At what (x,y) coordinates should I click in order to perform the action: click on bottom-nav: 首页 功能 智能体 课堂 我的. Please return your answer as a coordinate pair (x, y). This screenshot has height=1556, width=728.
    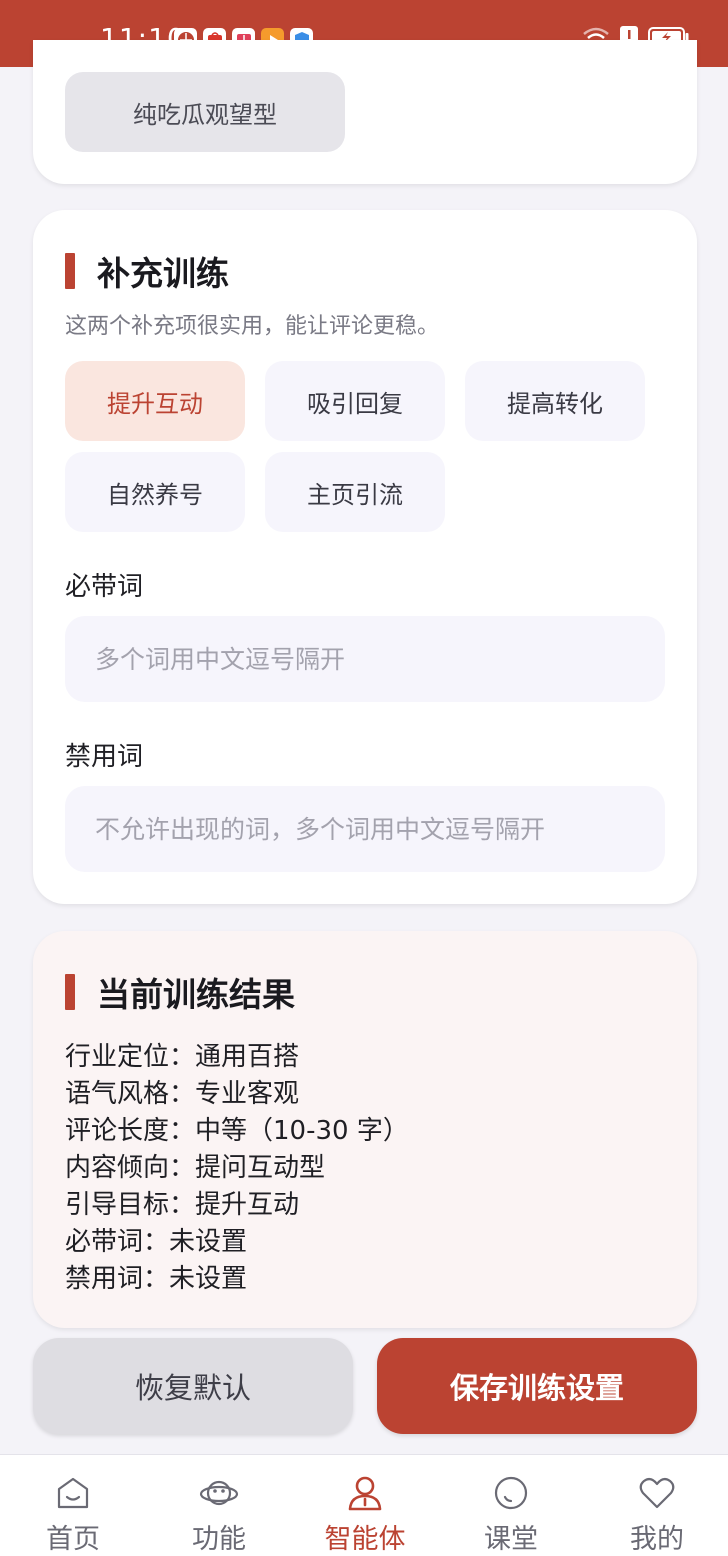
    Looking at the image, I should click on (364, 1505).